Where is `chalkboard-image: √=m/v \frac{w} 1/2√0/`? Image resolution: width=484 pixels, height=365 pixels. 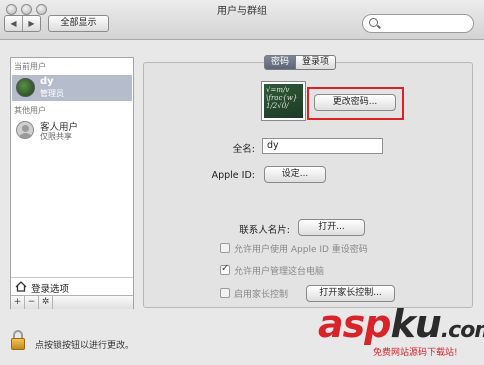
chalkboard-image: √=m/v \frac{w} 1/2√0/ is located at coordinates (283, 101).